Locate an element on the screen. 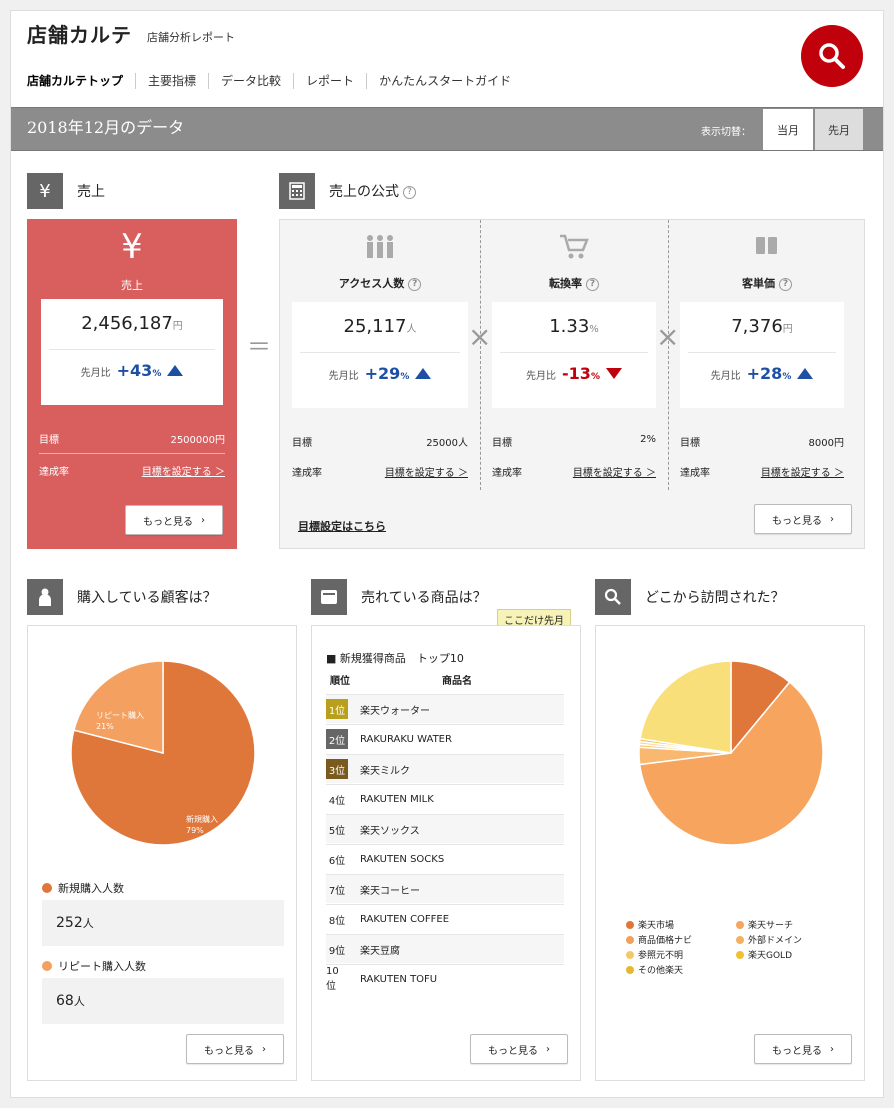  new-customers-box: 252 人 is located at coordinates (163, 923).